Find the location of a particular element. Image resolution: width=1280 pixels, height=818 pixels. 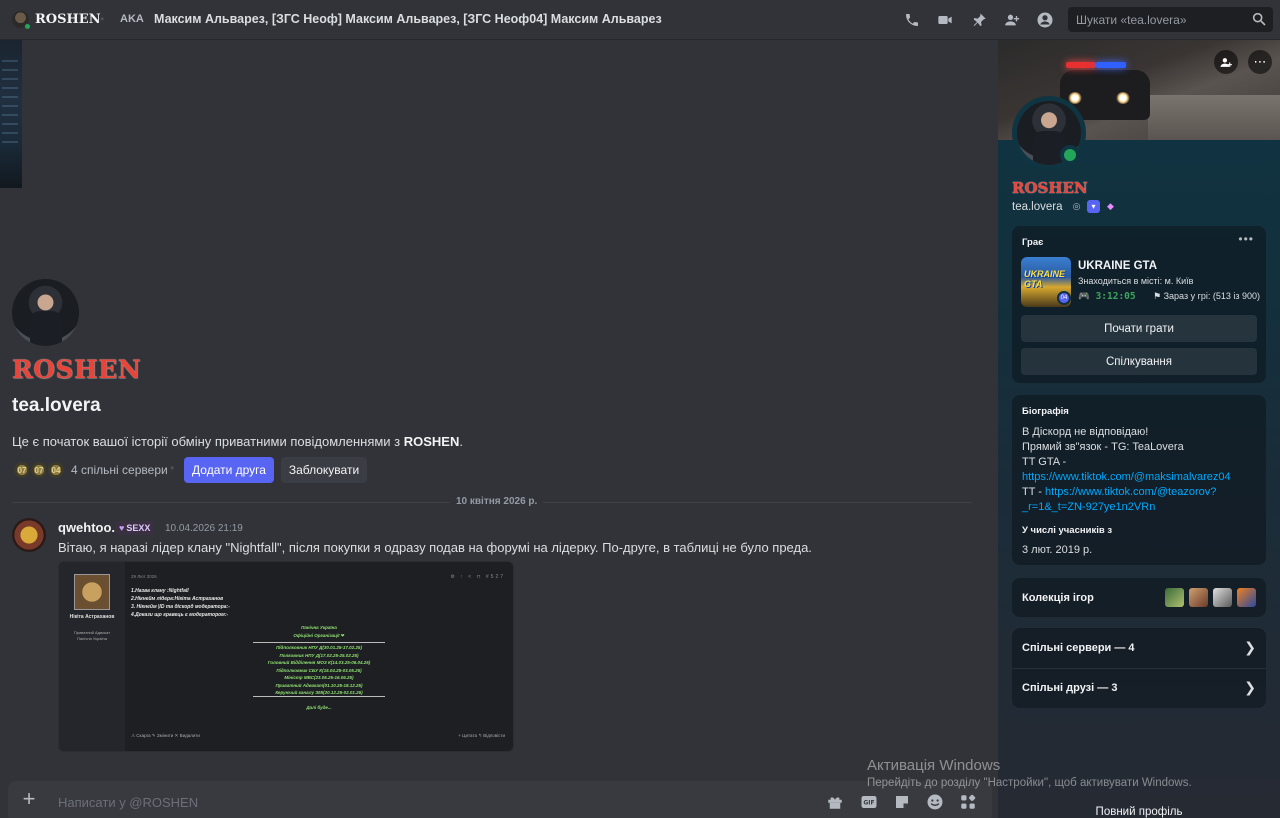

attachment-footer-reply: + Цитата ↰ Відповісти is located at coordinates (481, 735).